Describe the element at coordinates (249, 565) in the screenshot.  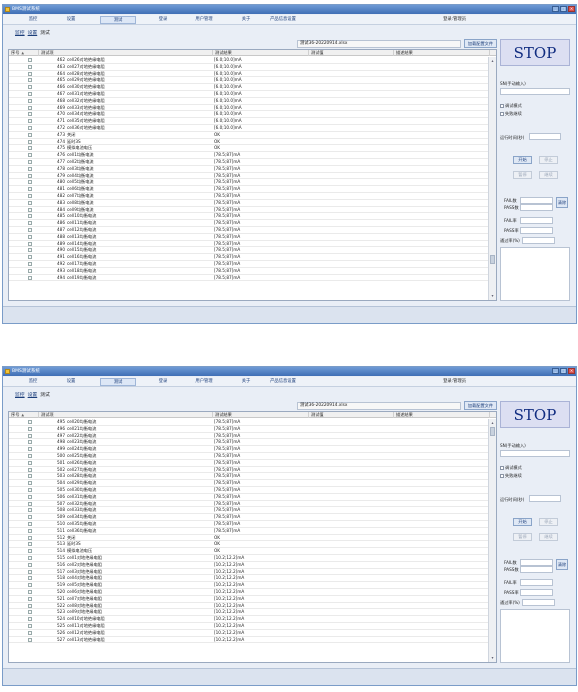
I see `table-row: 516 cell2对地绝缘电阻 [10.2;12.2]mA` at that location.